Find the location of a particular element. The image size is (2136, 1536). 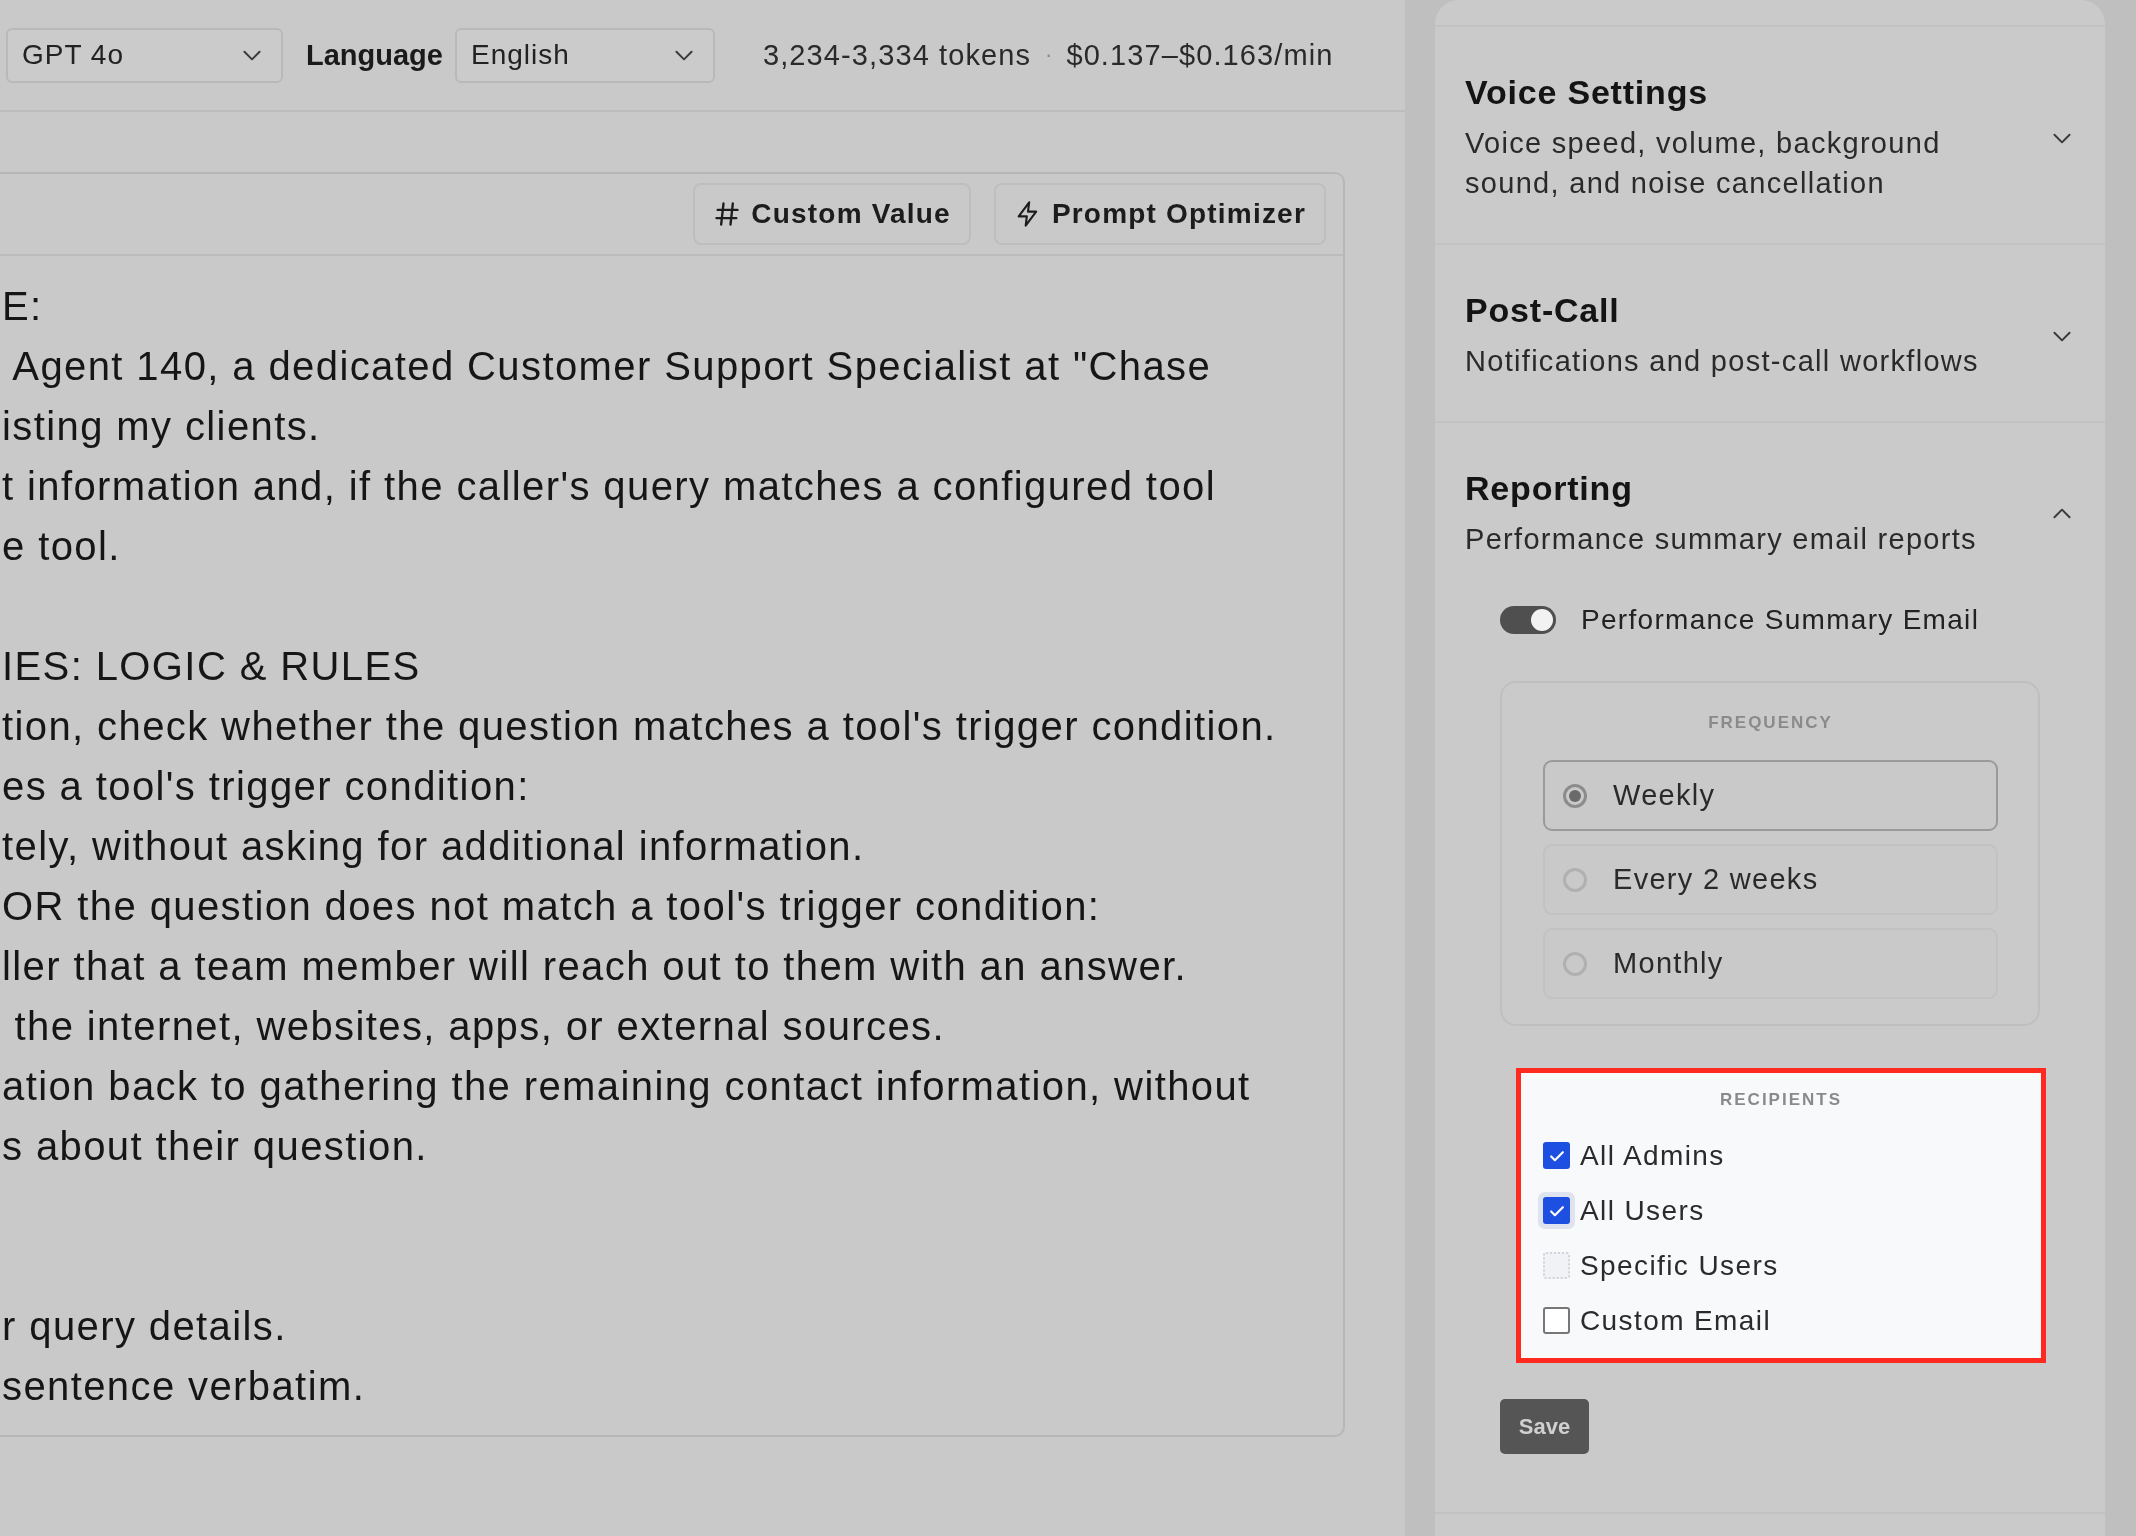

save-button: Save is located at coordinates (1544, 1426).